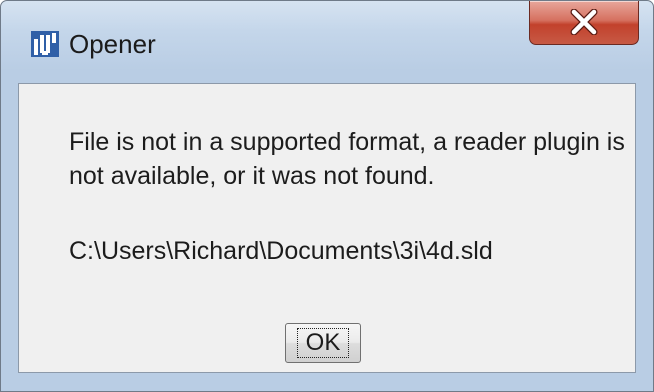 The width and height of the screenshot is (654, 392). Describe the element at coordinates (281, 251) in the screenshot. I see `file-path: C:\Users\Richard\Documents\3i\4d.sld` at that location.